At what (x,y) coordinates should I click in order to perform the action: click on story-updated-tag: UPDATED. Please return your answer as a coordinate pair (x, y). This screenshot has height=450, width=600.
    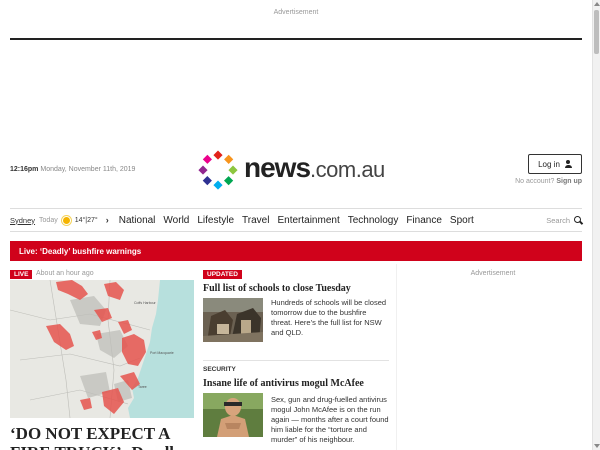
    Looking at the image, I should click on (222, 274).